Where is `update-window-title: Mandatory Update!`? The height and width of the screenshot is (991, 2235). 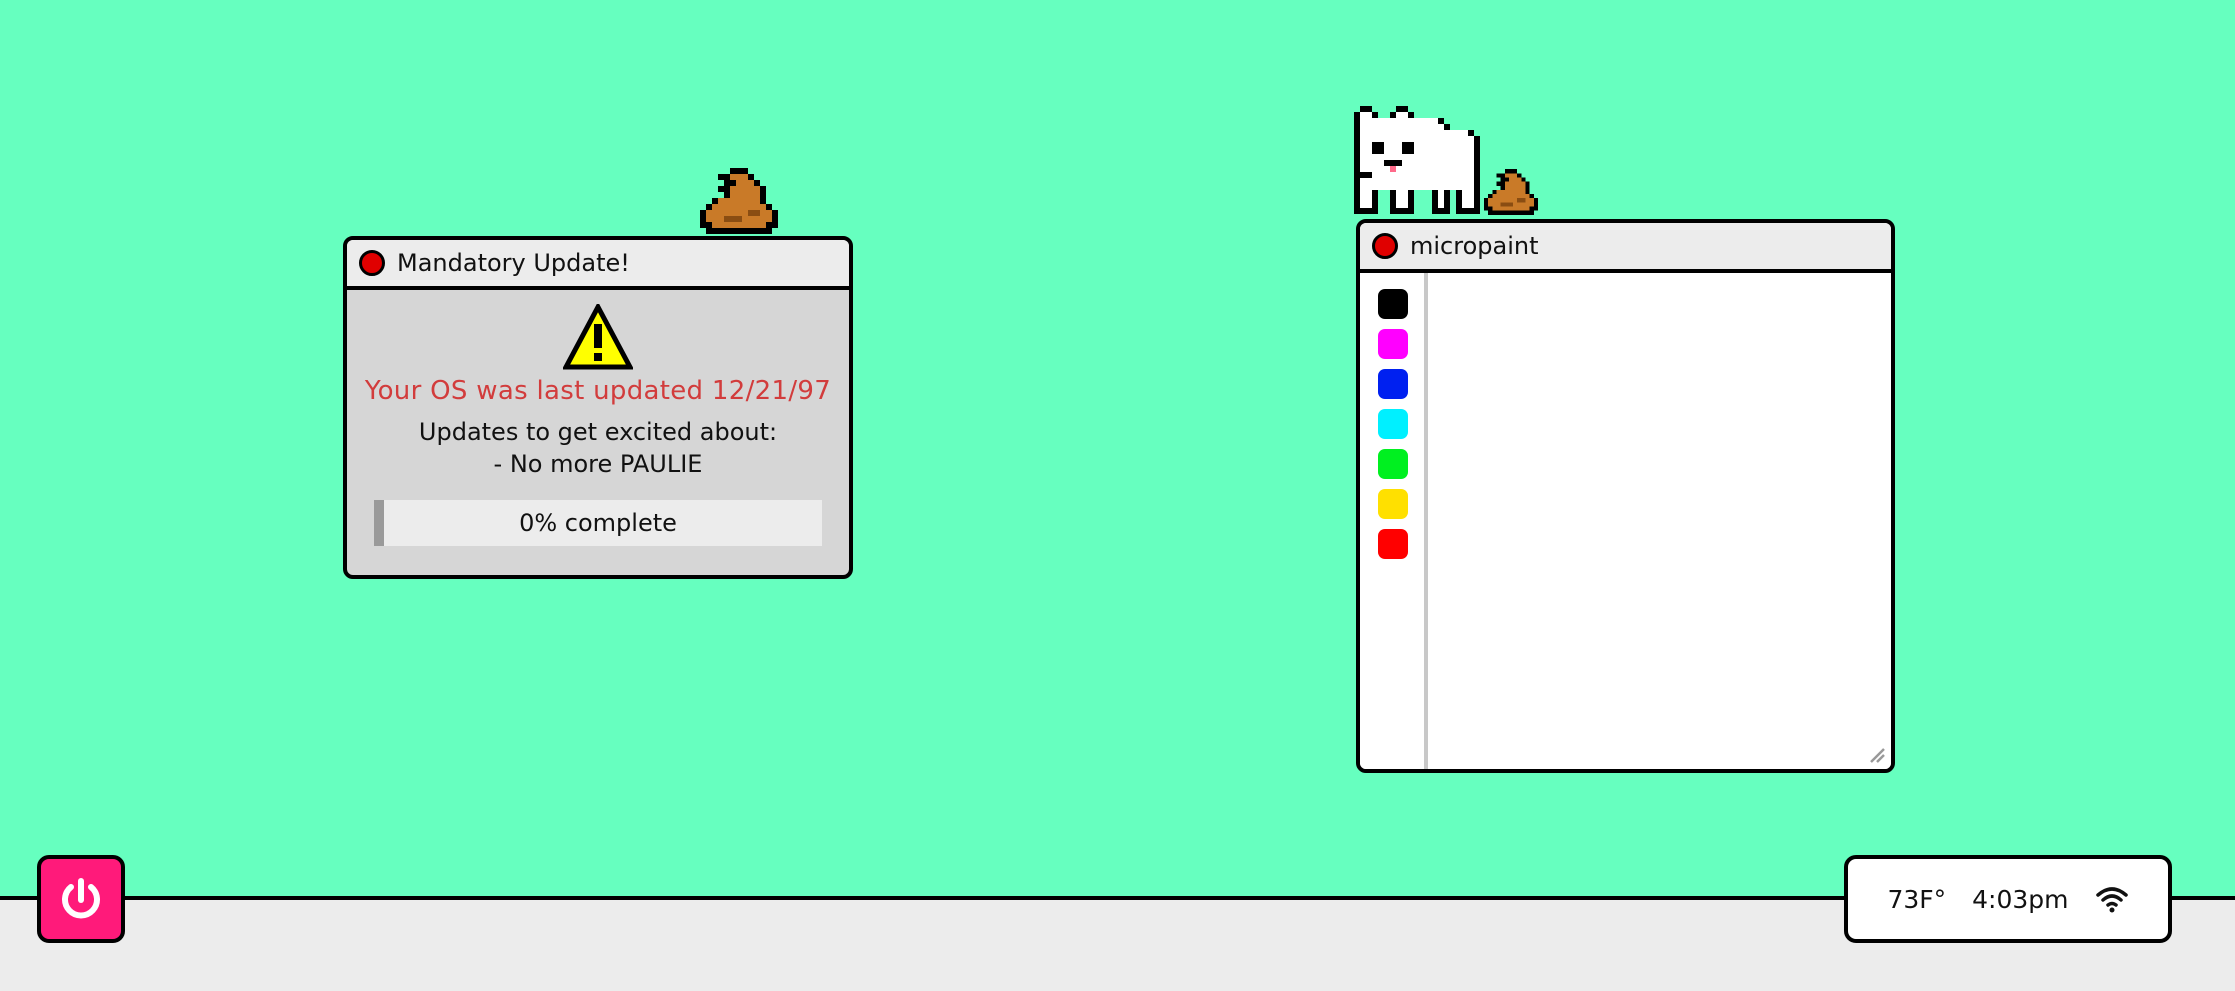 update-window-title: Mandatory Update! is located at coordinates (513, 263).